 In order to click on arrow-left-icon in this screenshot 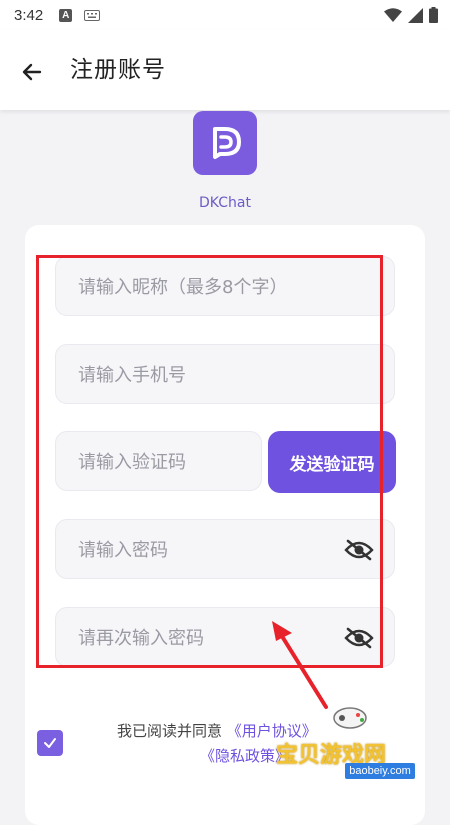, I will do `click(32, 72)`.